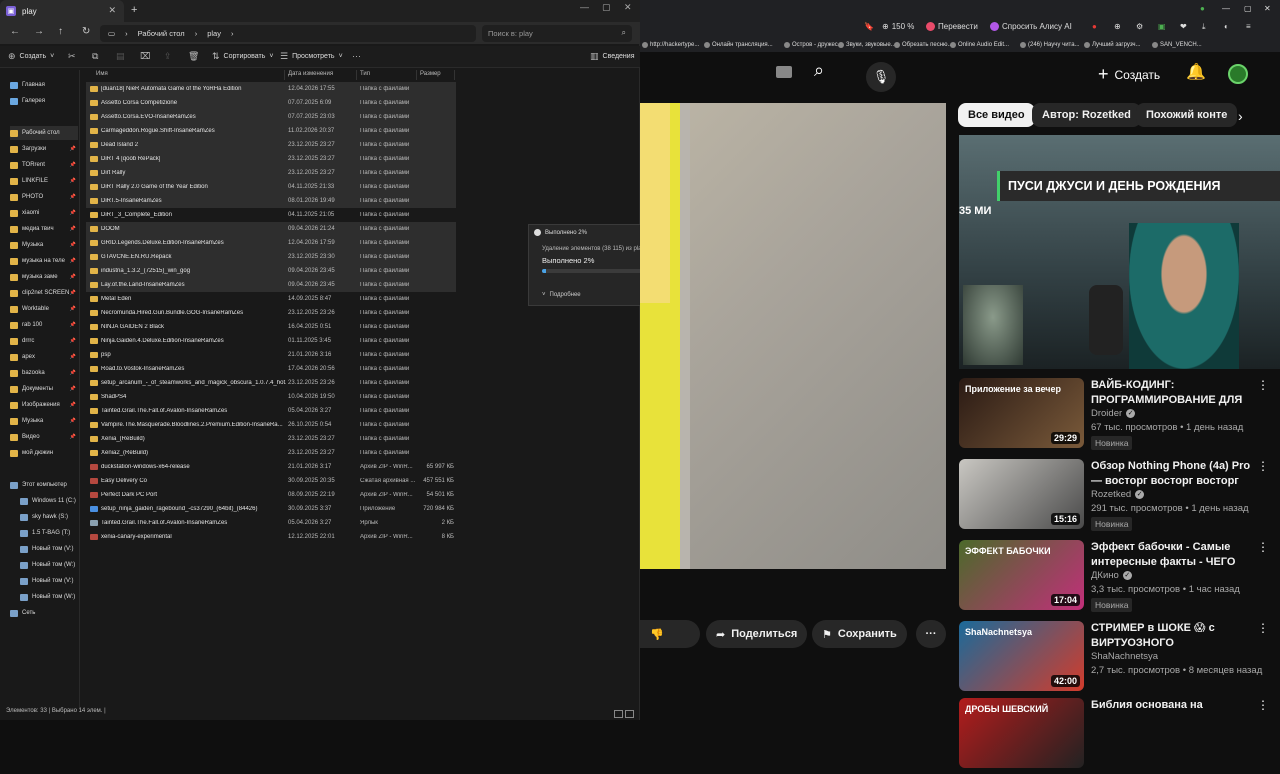  What do you see at coordinates (44, 213) in the screenshot?
I see `sidebar-item: xiaomi 📌` at bounding box center [44, 213].